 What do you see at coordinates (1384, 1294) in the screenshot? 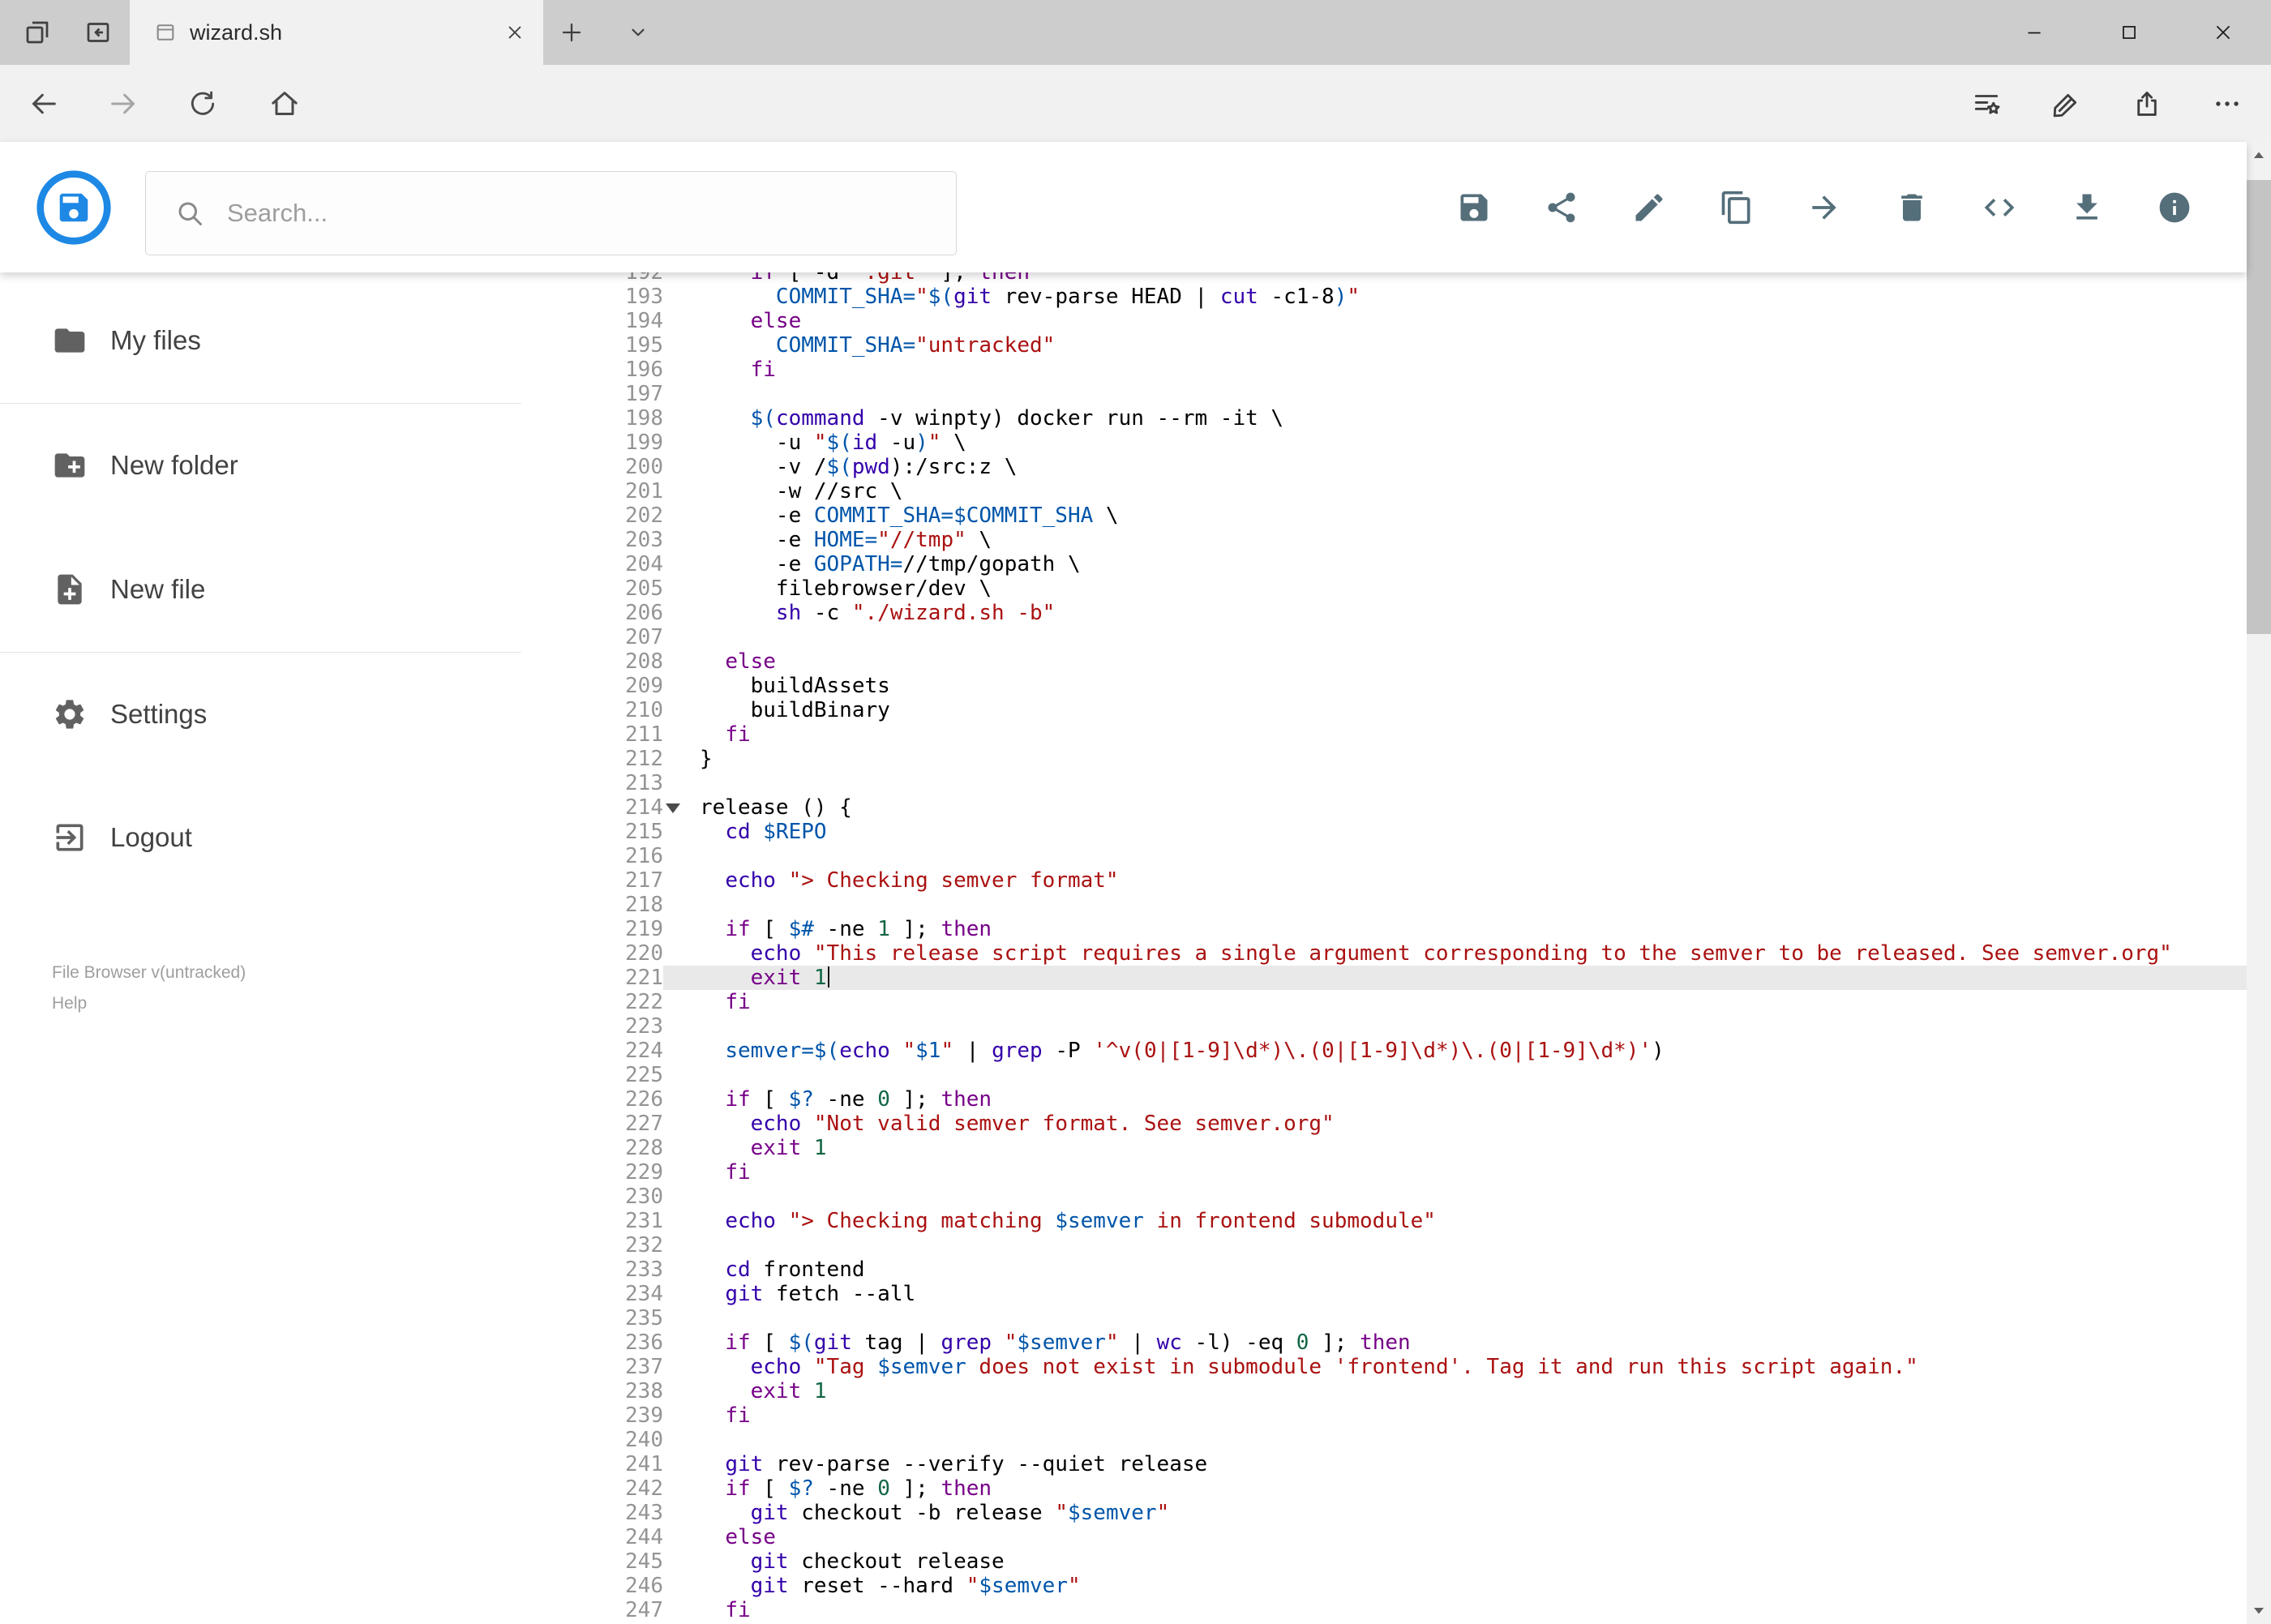
I see `code-line: 234 git fetch --all` at bounding box center [1384, 1294].